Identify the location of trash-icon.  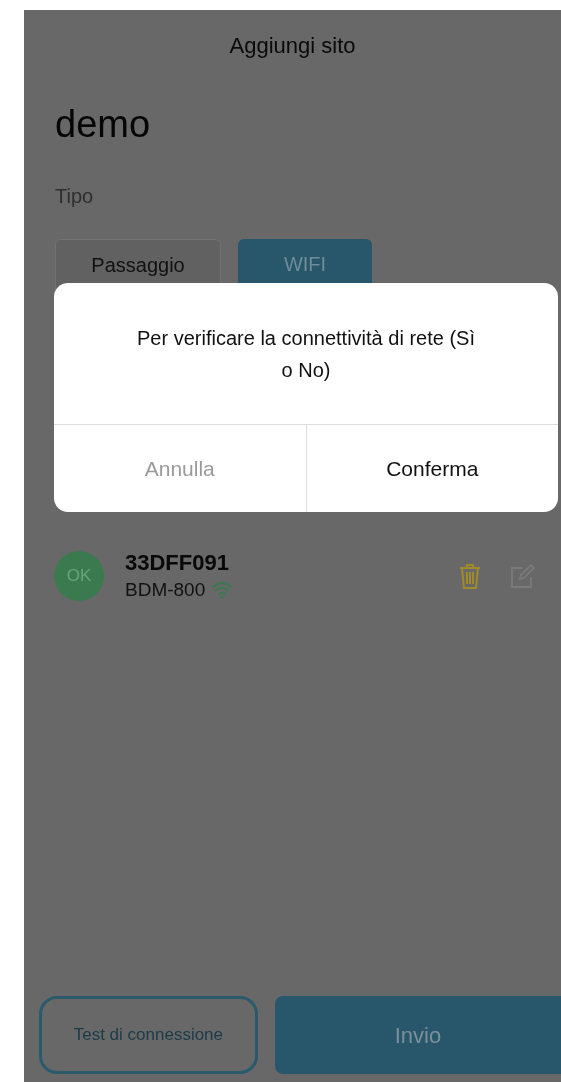
(470, 576).